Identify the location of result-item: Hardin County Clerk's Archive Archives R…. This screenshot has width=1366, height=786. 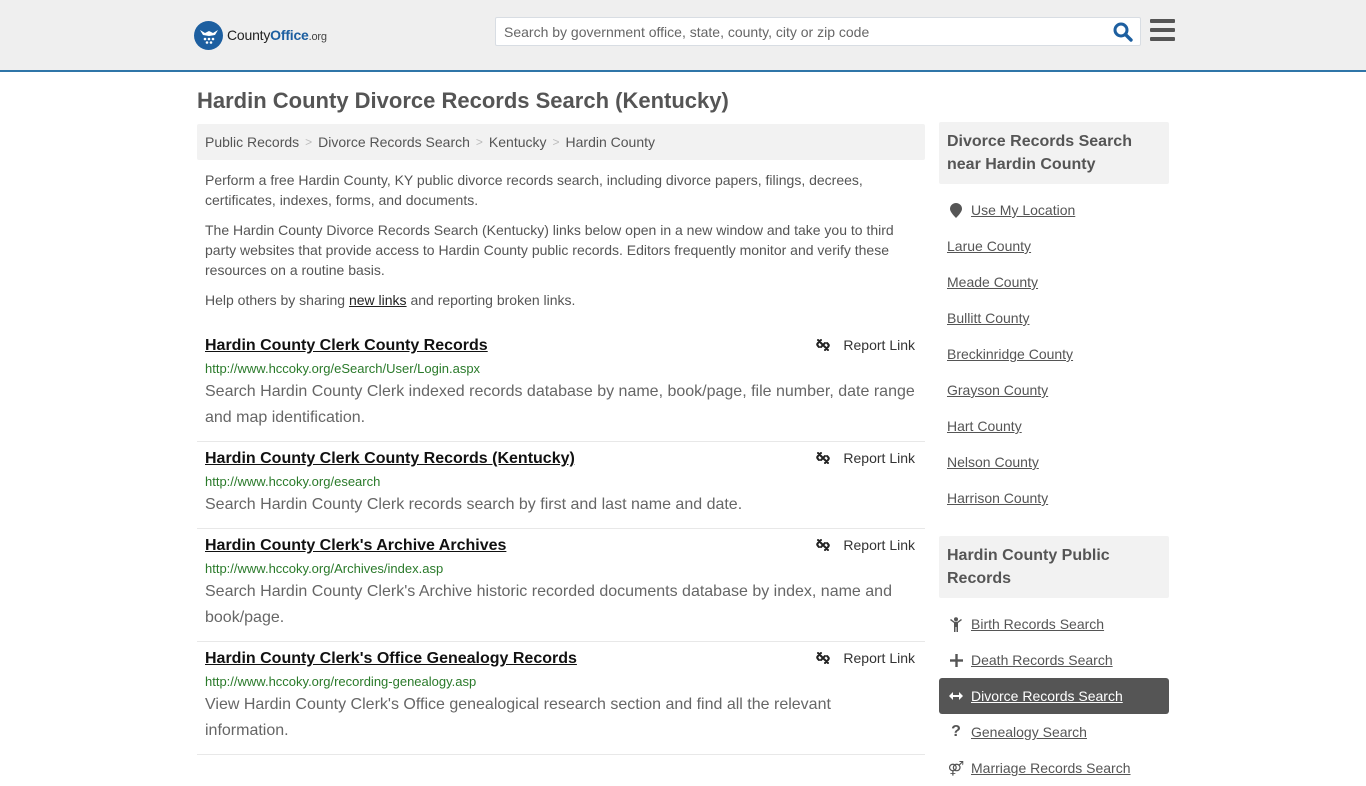
(561, 585).